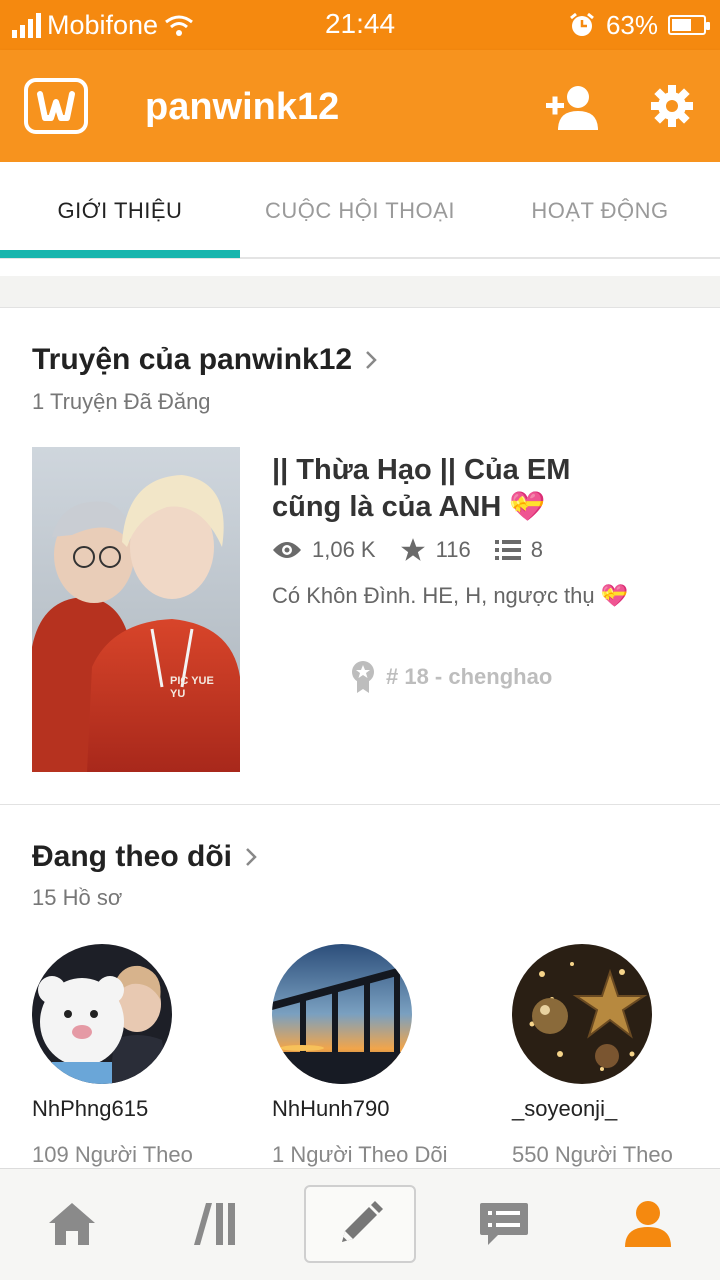  I want to click on tab-about: GIỚI THIỆU, so click(120, 210).